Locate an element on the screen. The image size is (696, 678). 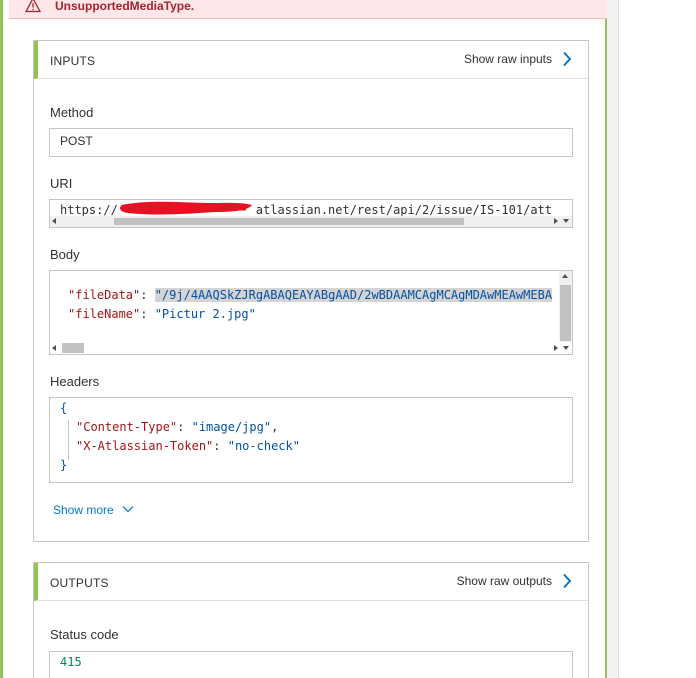
body-horizontal-scrollbar is located at coordinates (311, 348).